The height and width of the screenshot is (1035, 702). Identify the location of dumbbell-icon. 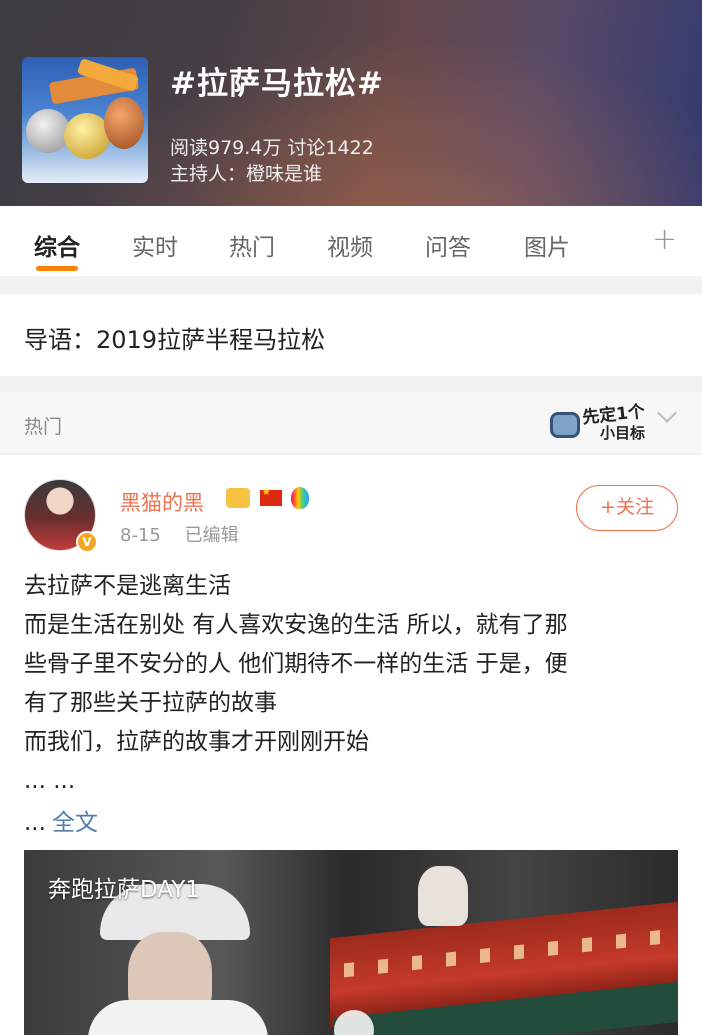
(565, 425).